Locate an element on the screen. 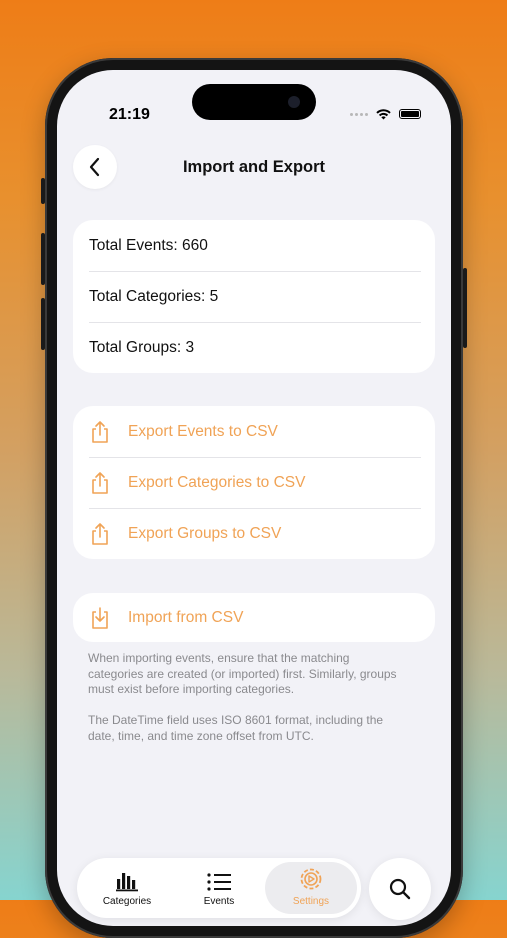 The image size is (507, 938). stat-row-categories: Total Categories: 5 is located at coordinates (254, 296).